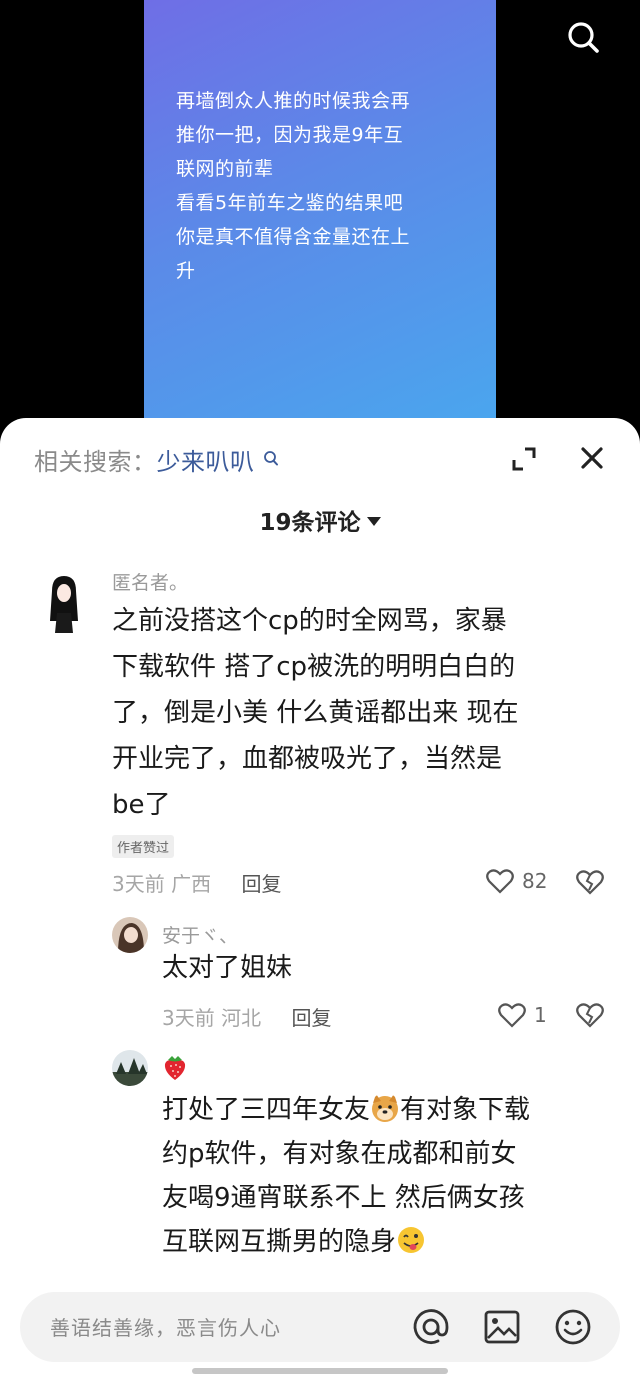  I want to click on comment-meta: 3天前 广西 回复, so click(196, 882).